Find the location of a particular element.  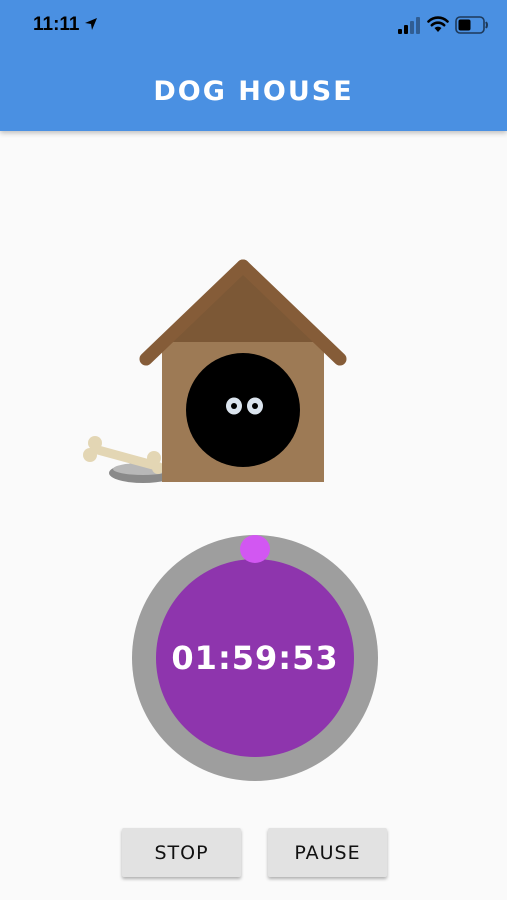

stop-button: STOP is located at coordinates (181, 852).